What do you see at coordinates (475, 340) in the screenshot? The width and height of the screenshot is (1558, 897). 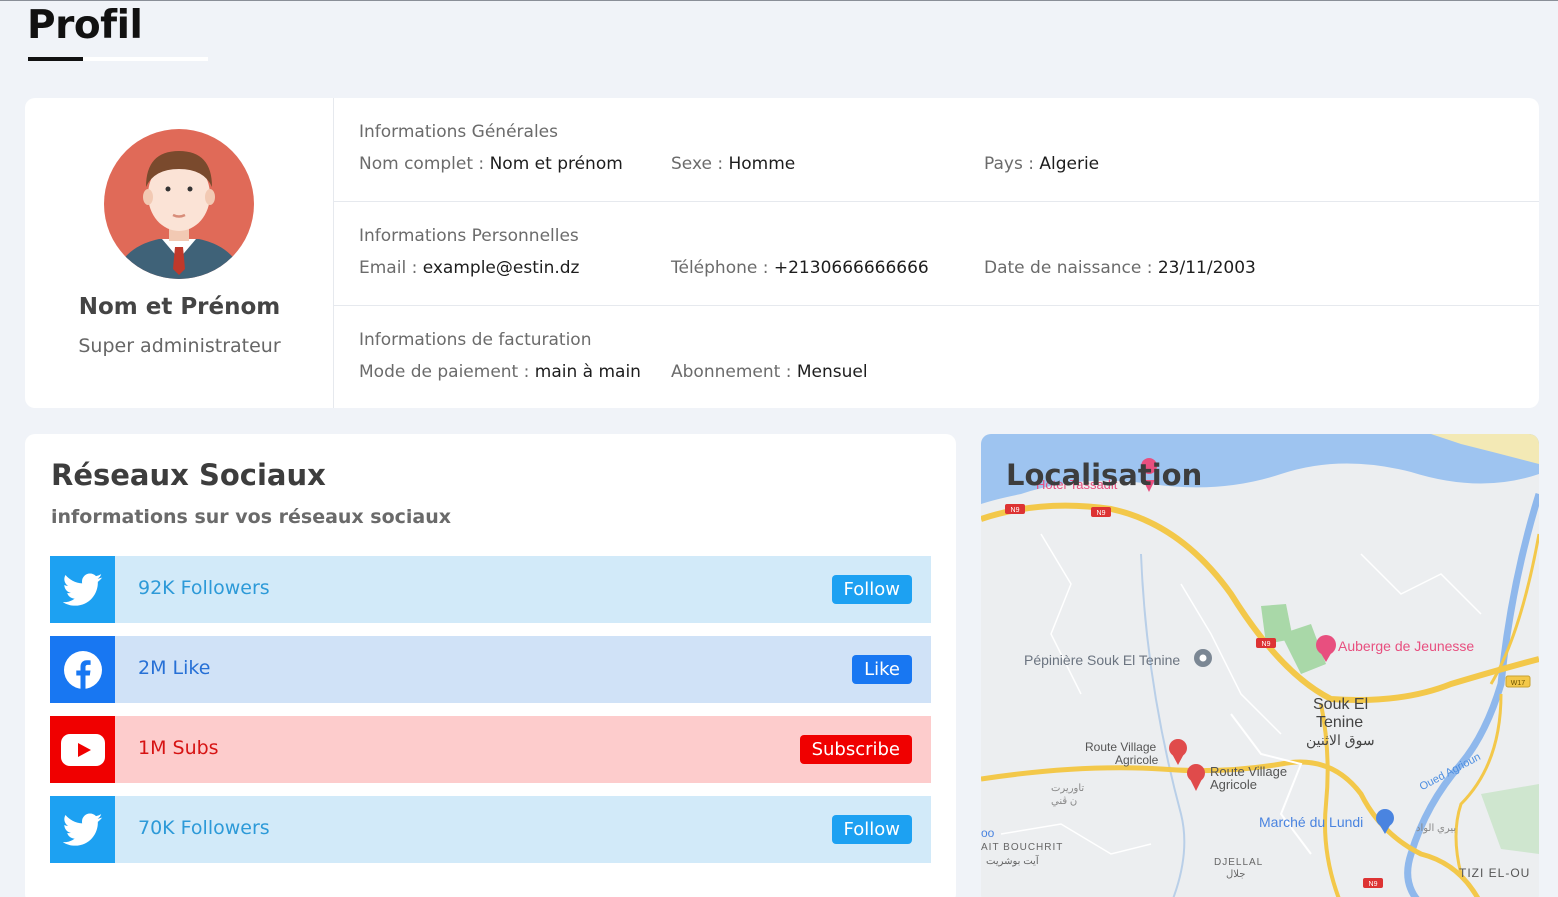 I see `section-heading: Informations de facturation` at bounding box center [475, 340].